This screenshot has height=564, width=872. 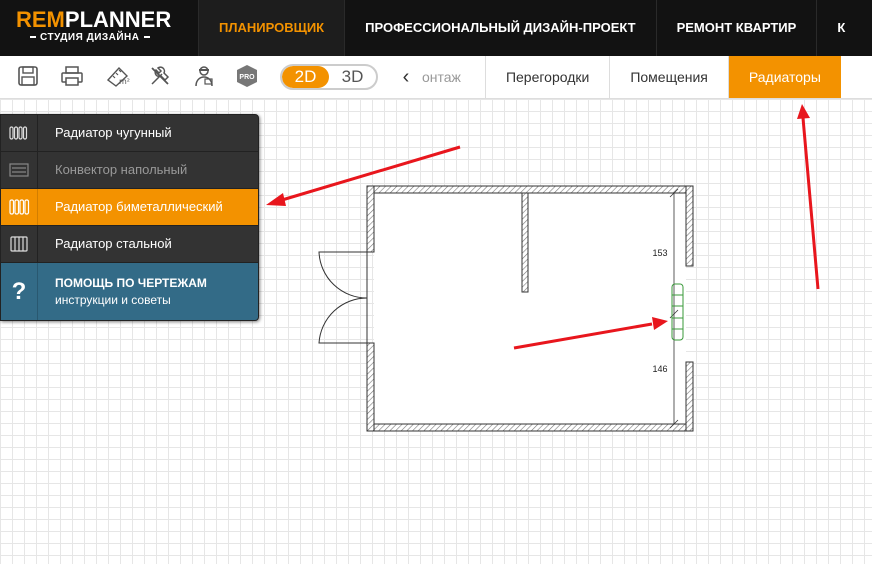 I want to click on steel-radiator-icon, so click(x=19, y=244).